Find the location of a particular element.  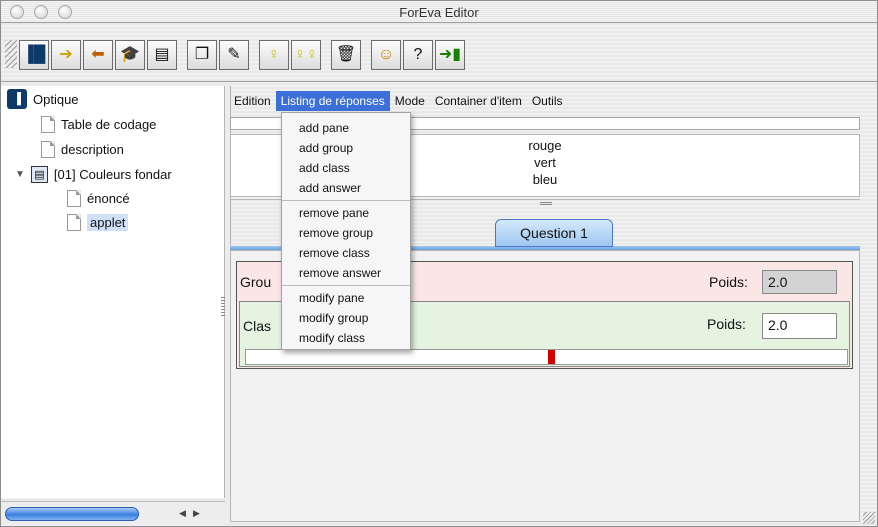

tree-horizontal-scrollbar: ◀ ▶ is located at coordinates (113, 513).